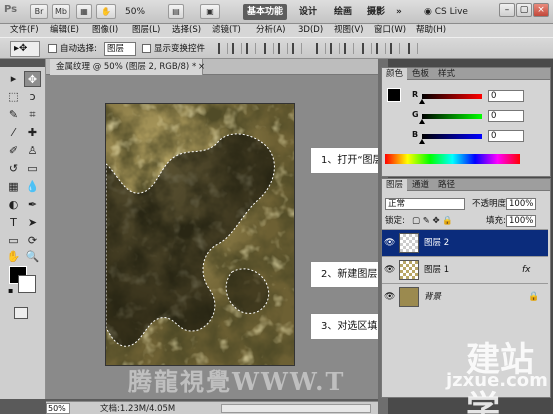 This screenshot has width=553, height=414. What do you see at coordinates (343, 12) in the screenshot?
I see `workspace-painting: 绘画` at bounding box center [343, 12].